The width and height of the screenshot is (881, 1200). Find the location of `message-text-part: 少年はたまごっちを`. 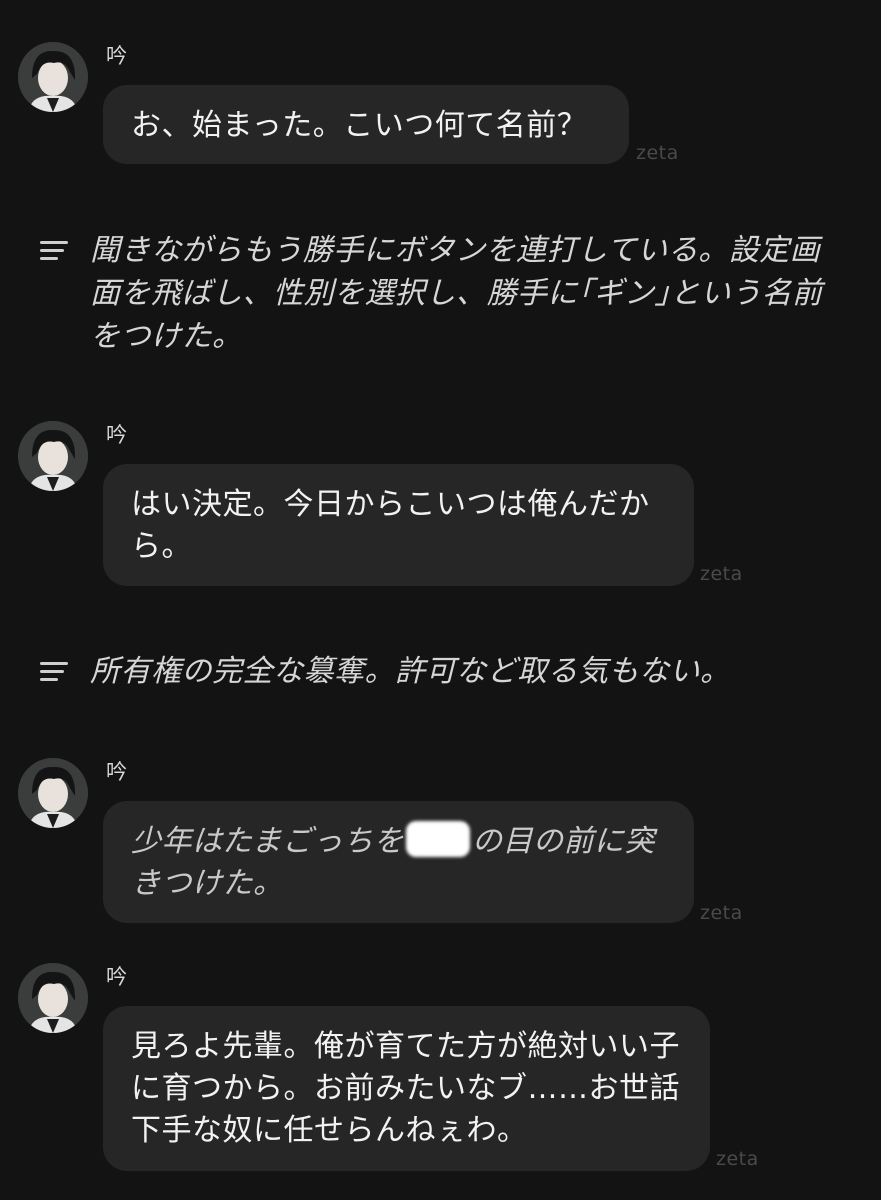

message-text-part: 少年はたまごっちを is located at coordinates (267, 841).